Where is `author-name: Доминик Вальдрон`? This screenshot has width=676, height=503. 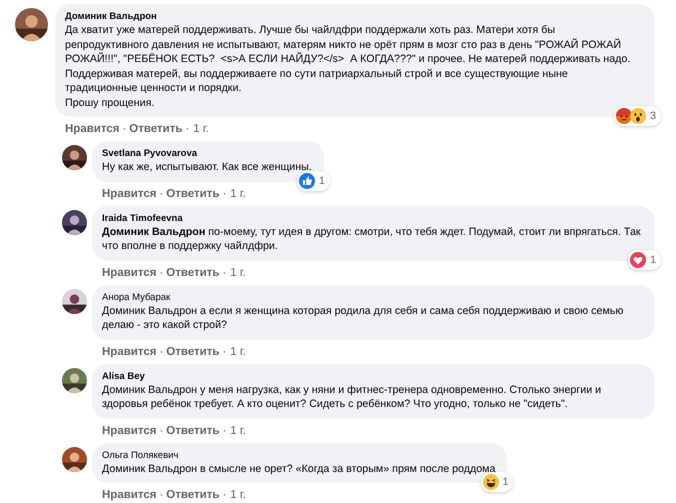 author-name: Доминик Вальдрон is located at coordinates (352, 16).